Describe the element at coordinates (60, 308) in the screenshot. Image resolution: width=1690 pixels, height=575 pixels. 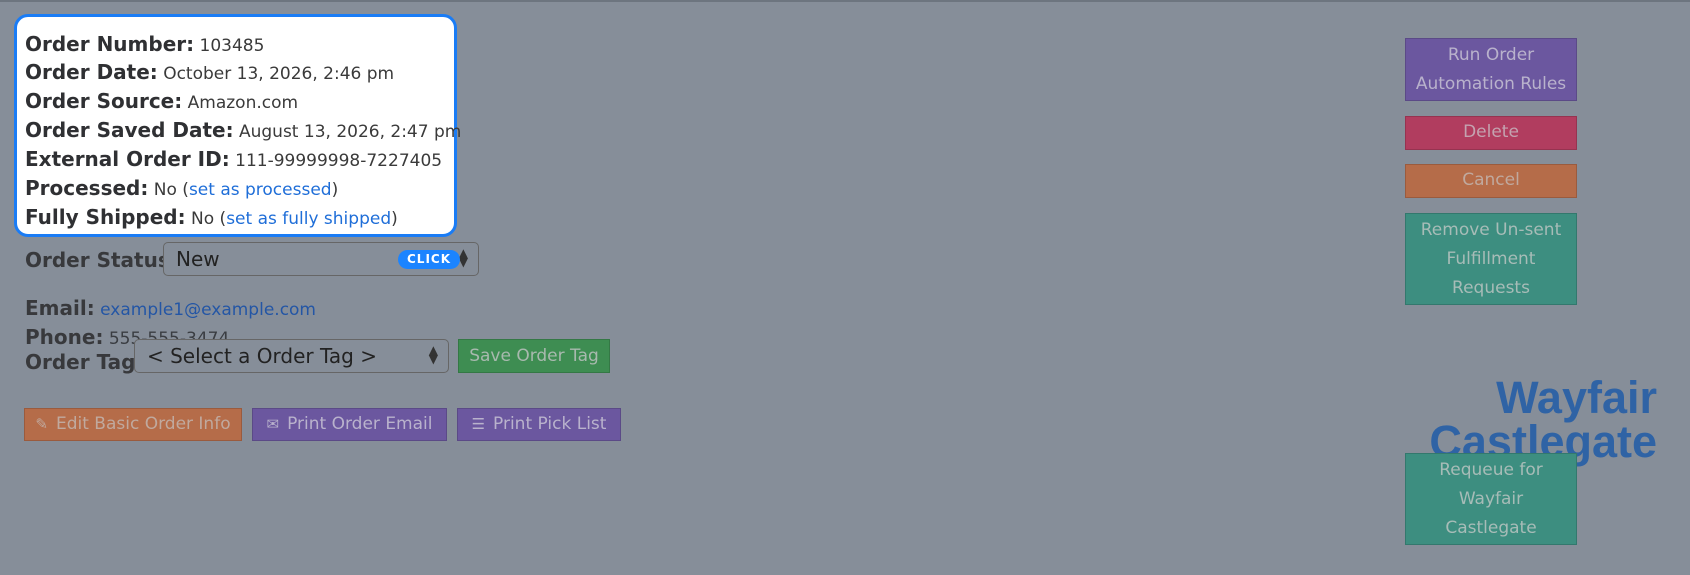
I see `email-label: Email:` at that location.